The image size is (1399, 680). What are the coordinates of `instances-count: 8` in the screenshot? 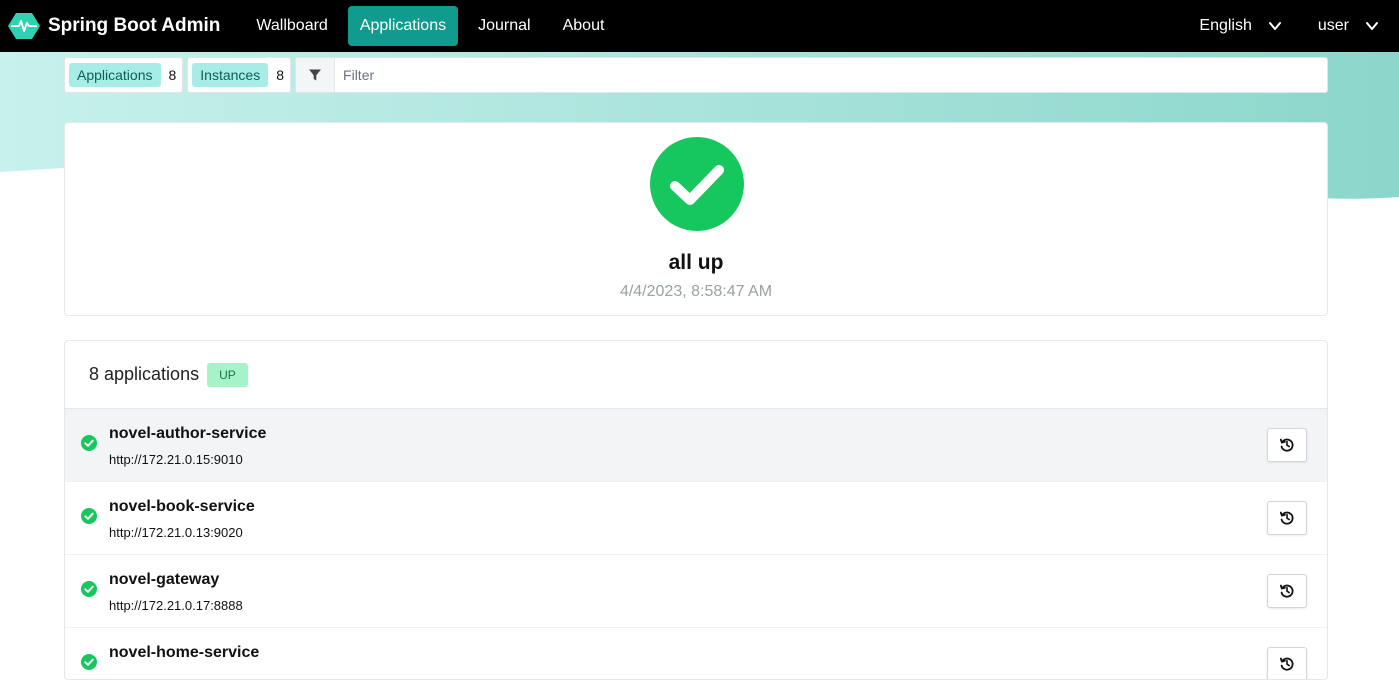 It's located at (280, 75).